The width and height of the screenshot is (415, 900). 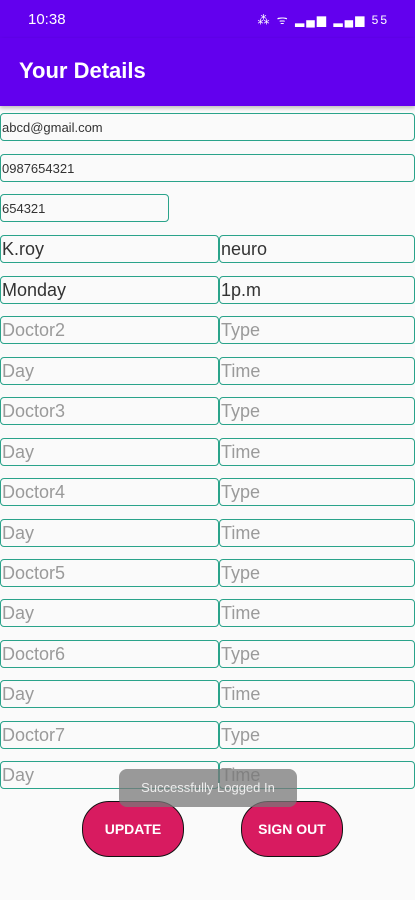 What do you see at coordinates (109, 573) in the screenshot?
I see `doctor5-field` at bounding box center [109, 573].